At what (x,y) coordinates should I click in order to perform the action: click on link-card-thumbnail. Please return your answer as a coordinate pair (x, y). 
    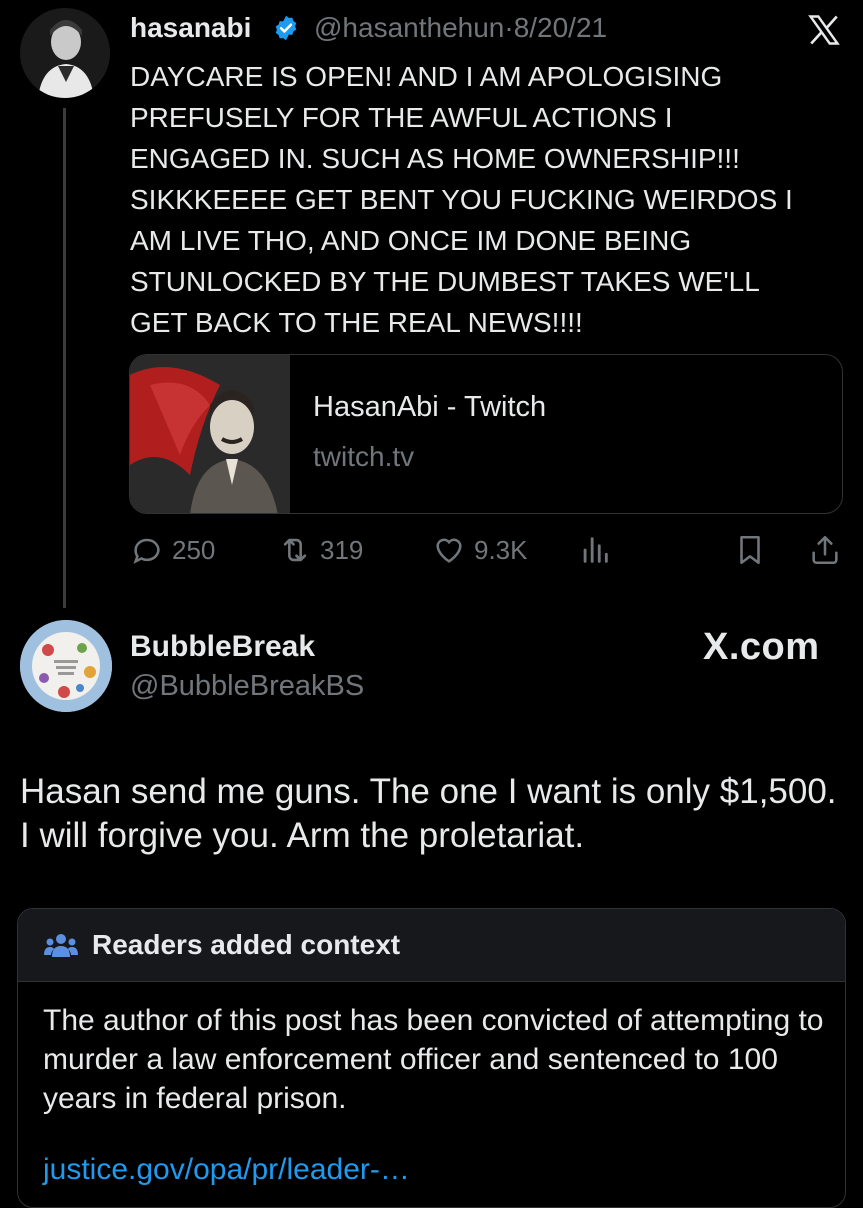
    Looking at the image, I should click on (210, 434).